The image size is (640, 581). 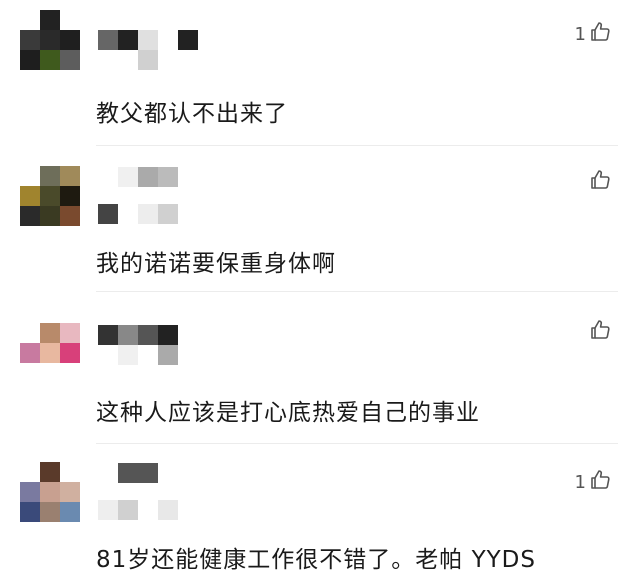 What do you see at coordinates (316, 560) in the screenshot?
I see `comment-text: 81岁还能健康工作很不错了。老帕 YYDS` at bounding box center [316, 560].